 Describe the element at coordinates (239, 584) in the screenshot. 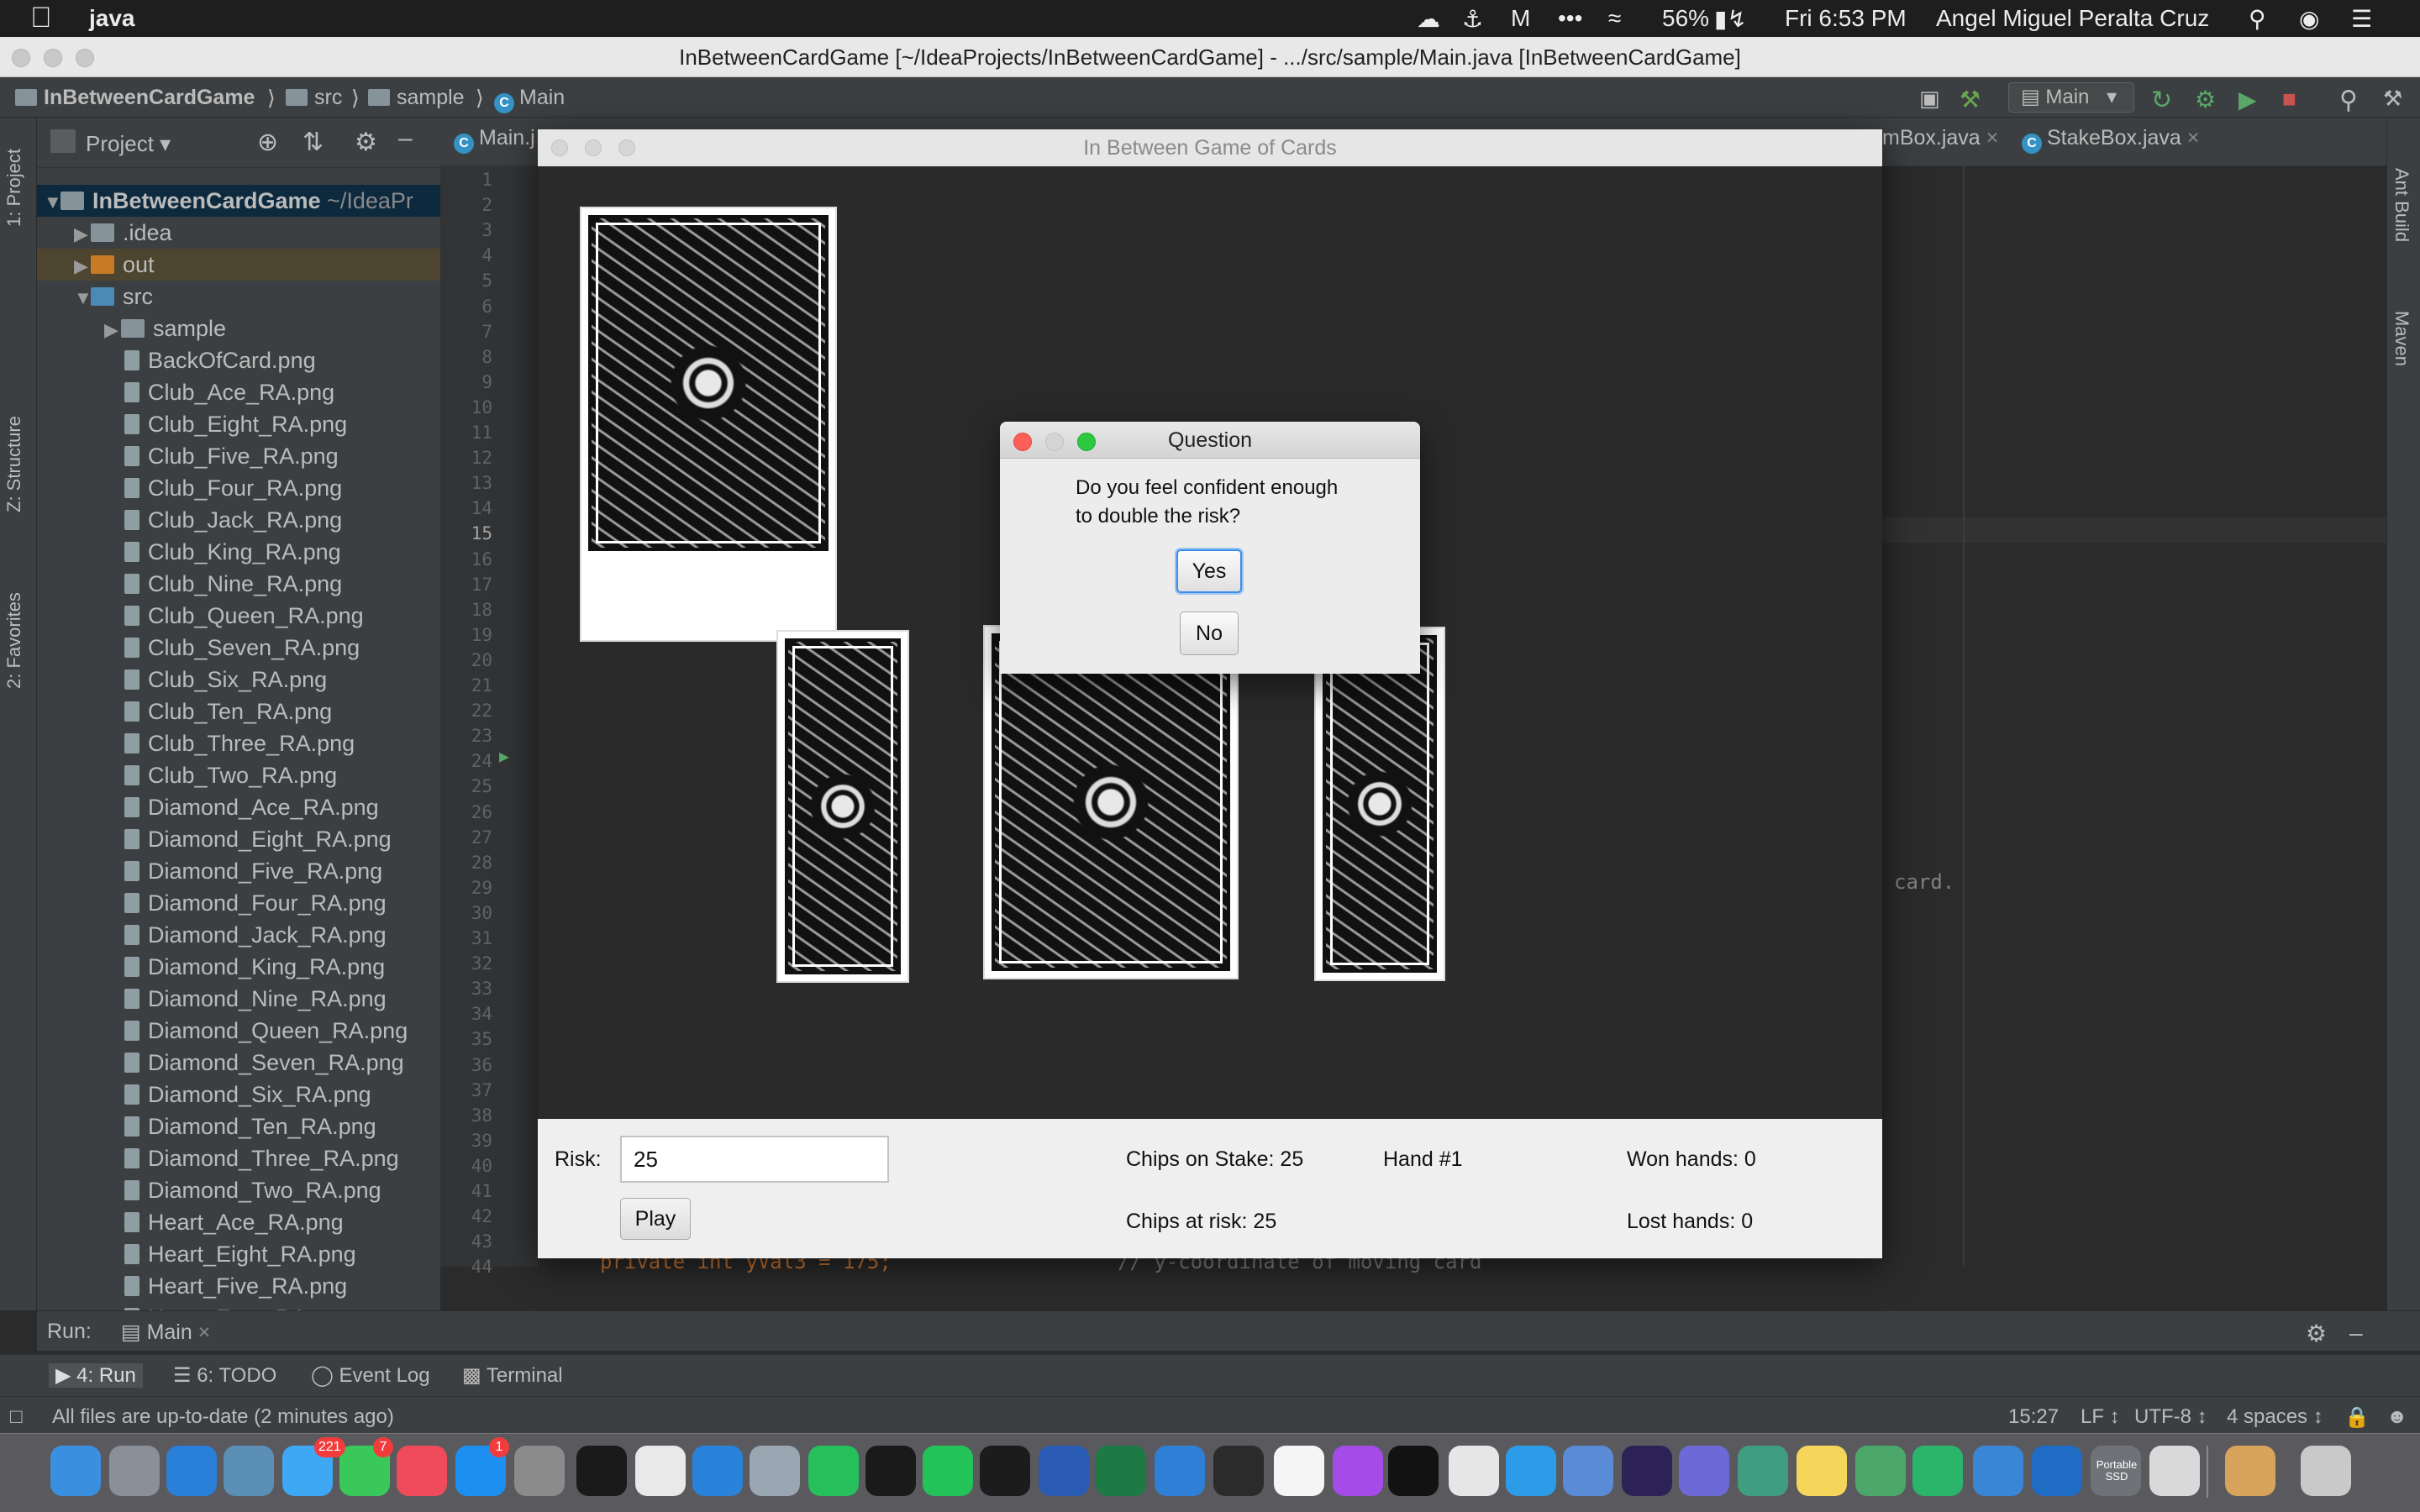

I see `tree-file: Club_Nine_RA.png` at that location.